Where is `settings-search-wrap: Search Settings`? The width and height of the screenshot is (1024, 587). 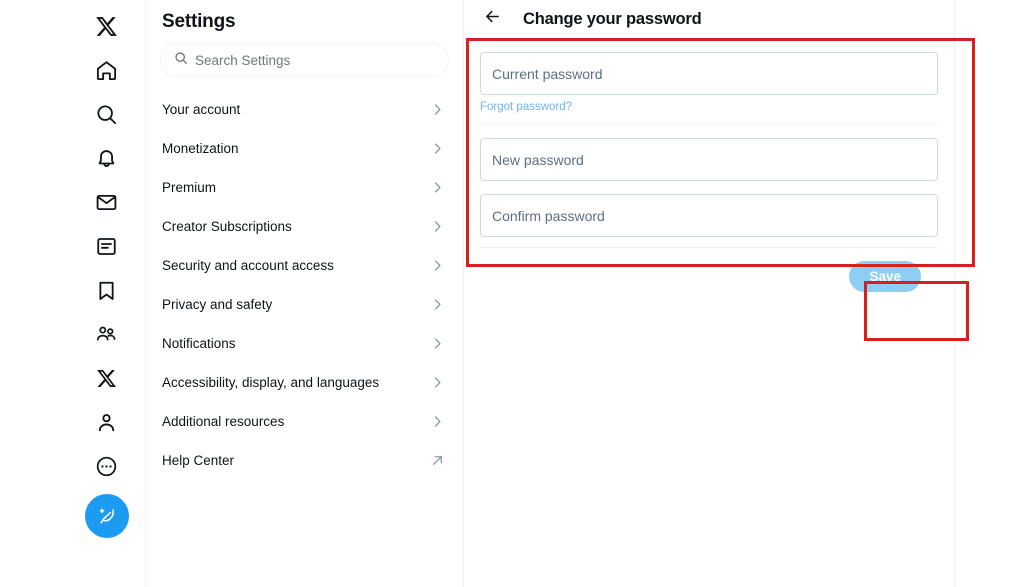 settings-search-wrap: Search Settings is located at coordinates (304, 64).